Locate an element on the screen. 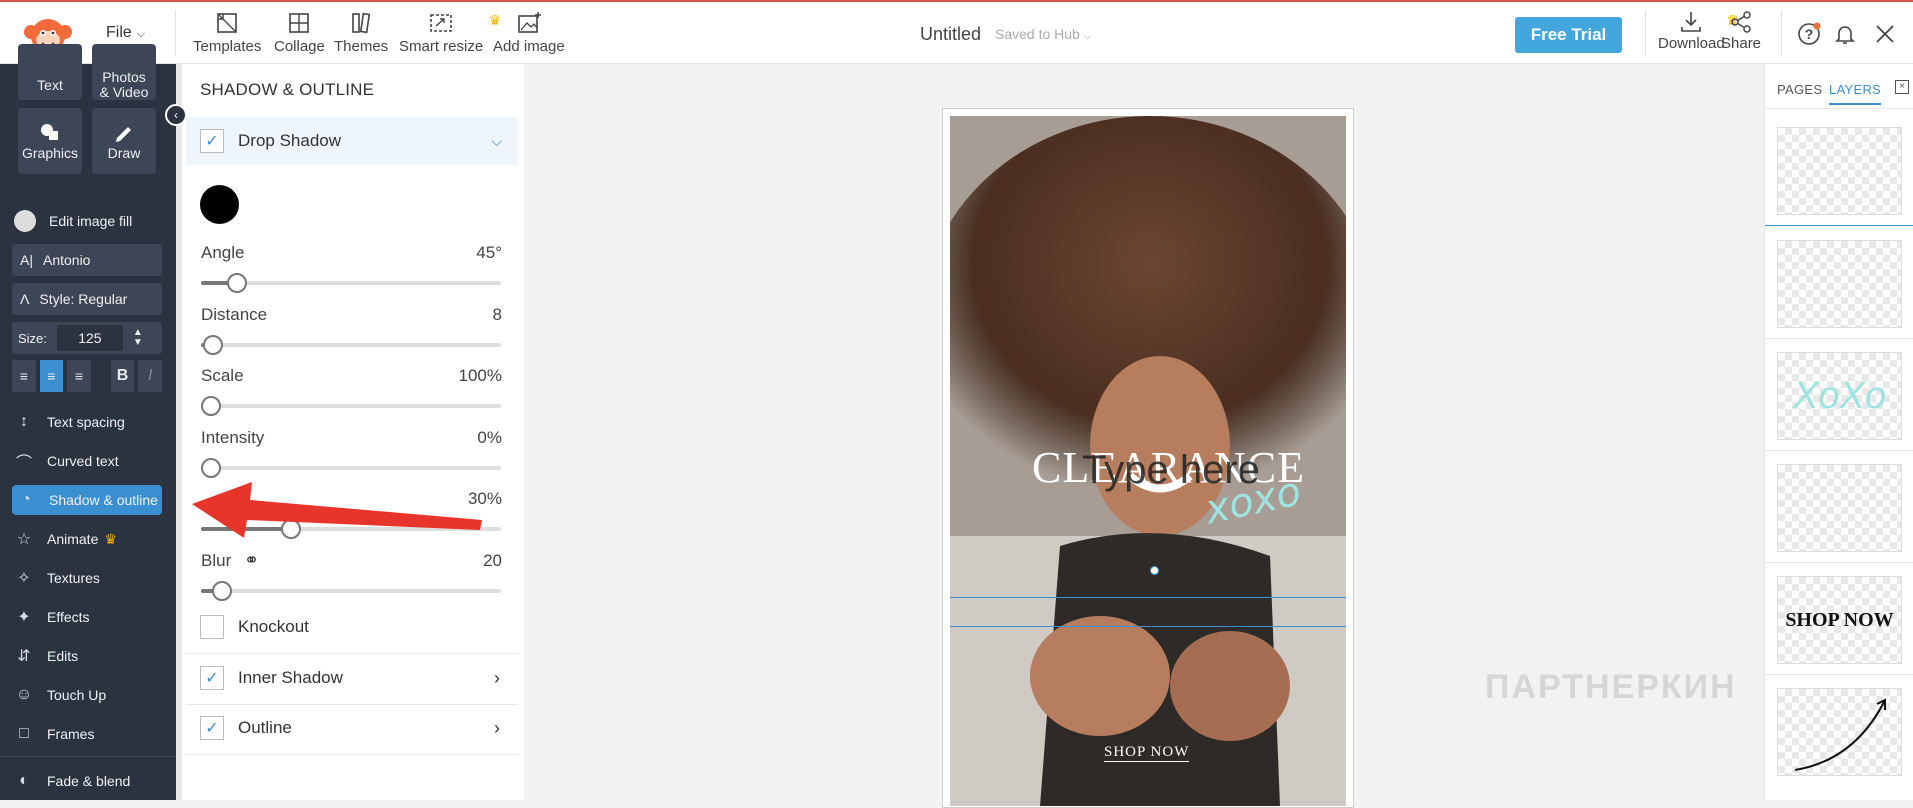 The width and height of the screenshot is (1913, 808). free-trial-button: Free Trial is located at coordinates (1568, 35).